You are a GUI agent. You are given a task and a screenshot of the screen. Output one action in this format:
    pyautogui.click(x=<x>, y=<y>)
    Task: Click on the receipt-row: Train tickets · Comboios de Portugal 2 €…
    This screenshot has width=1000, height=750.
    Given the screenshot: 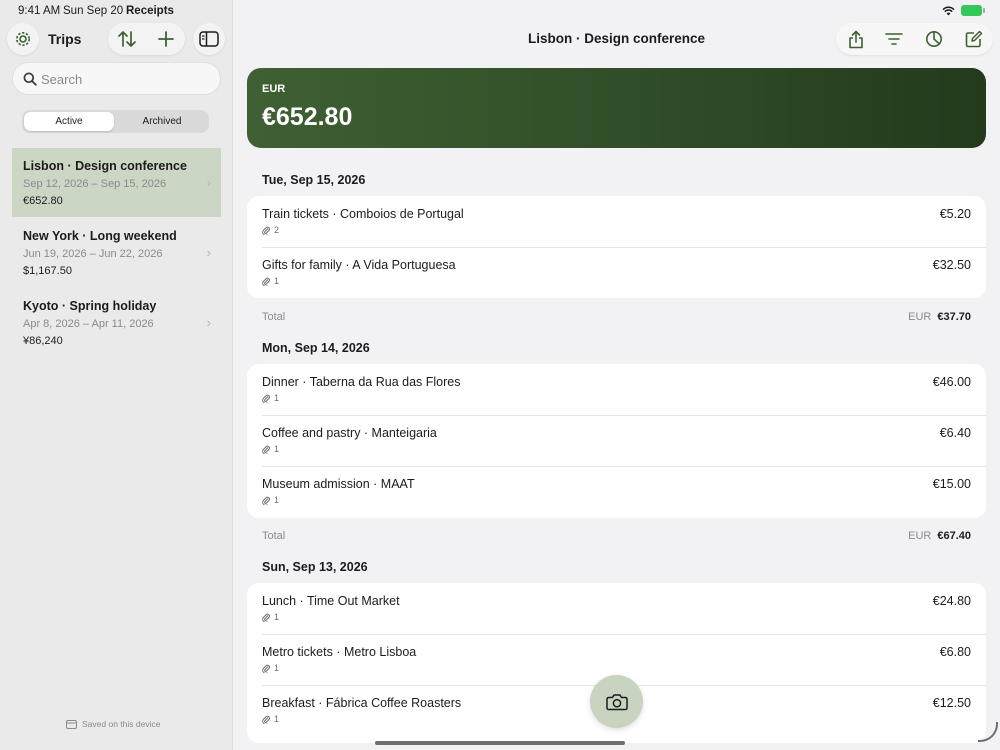 What is the action you would take?
    pyautogui.click(x=616, y=222)
    